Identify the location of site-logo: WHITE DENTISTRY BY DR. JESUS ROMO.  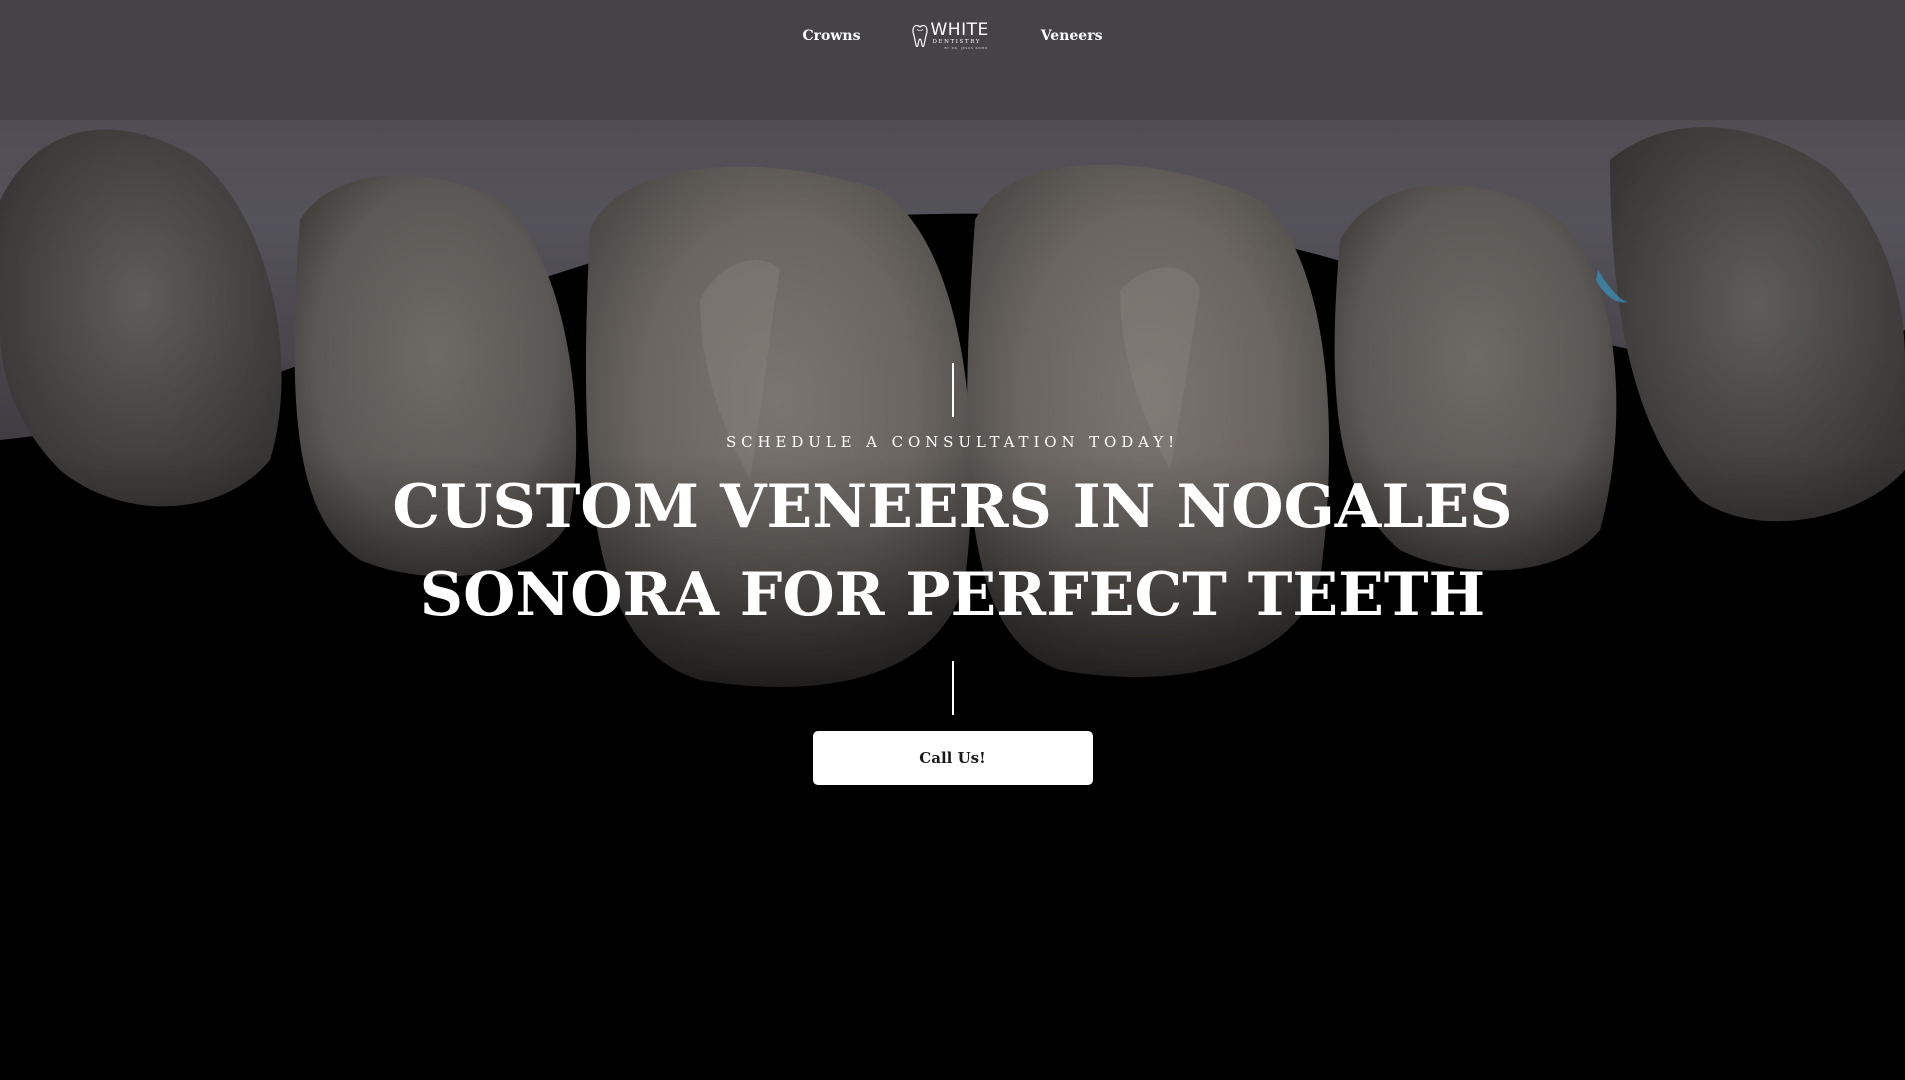
(950, 36).